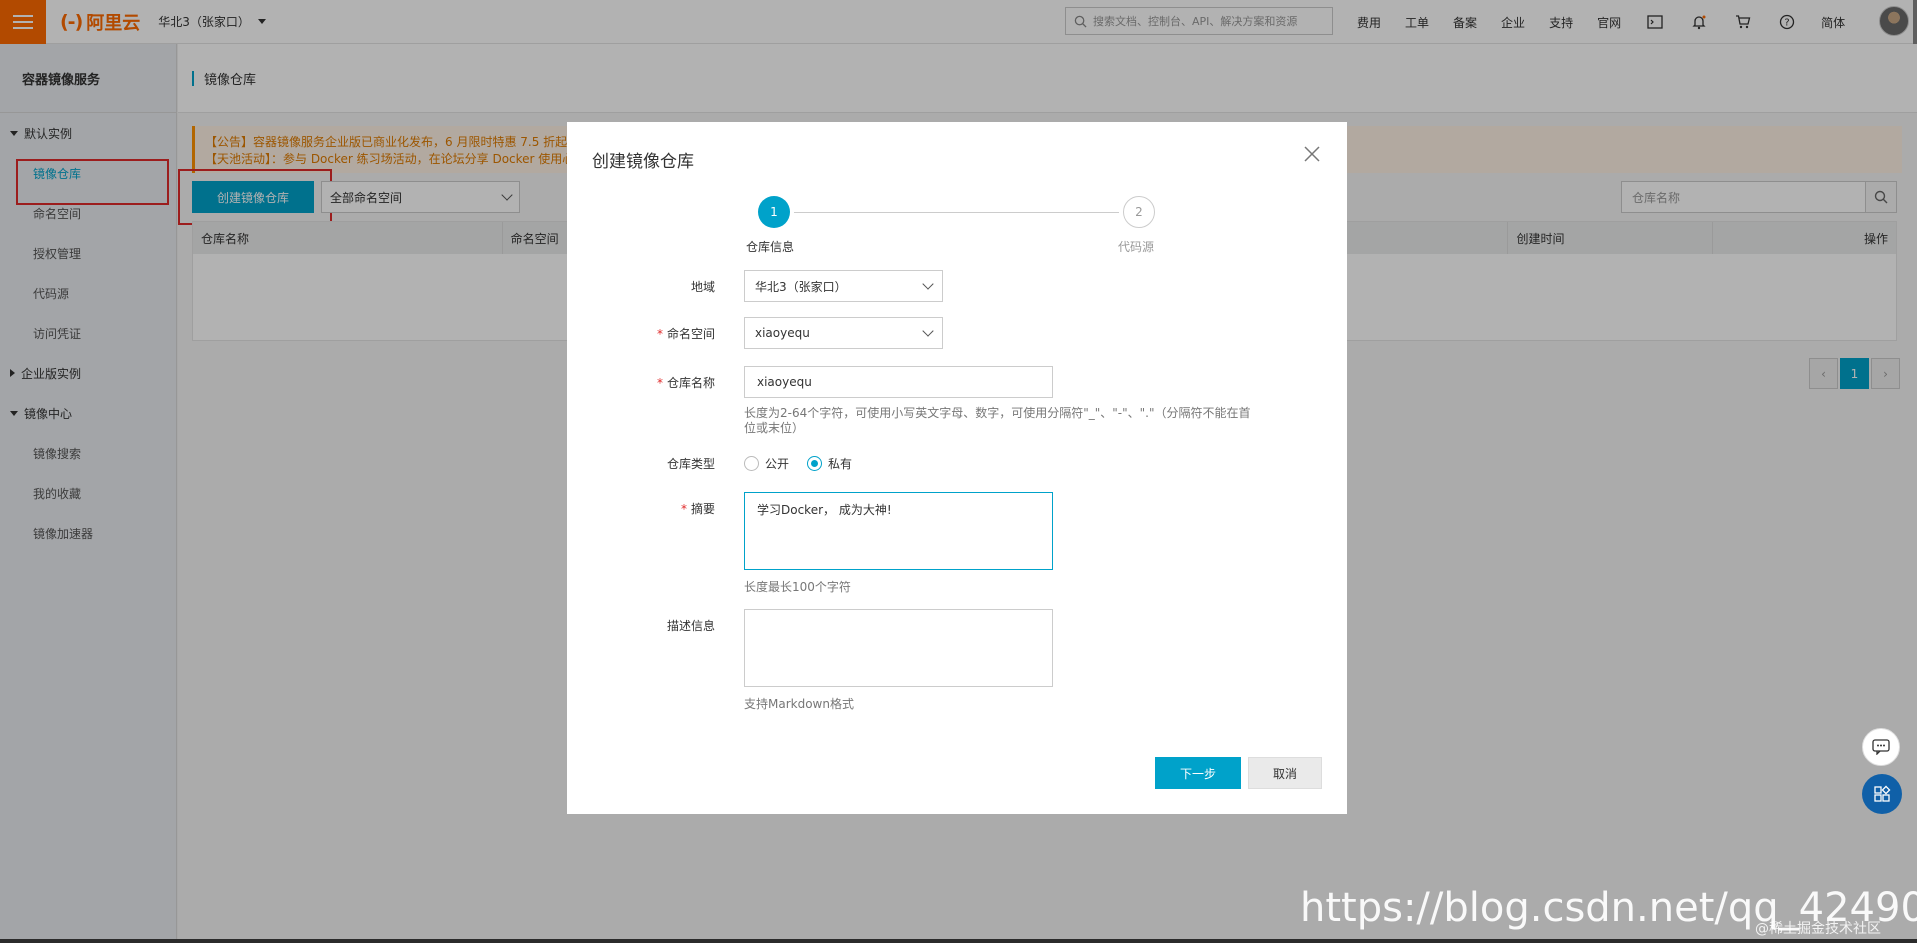 This screenshot has width=1917, height=943. I want to click on radio-label: 公开, so click(777, 464).